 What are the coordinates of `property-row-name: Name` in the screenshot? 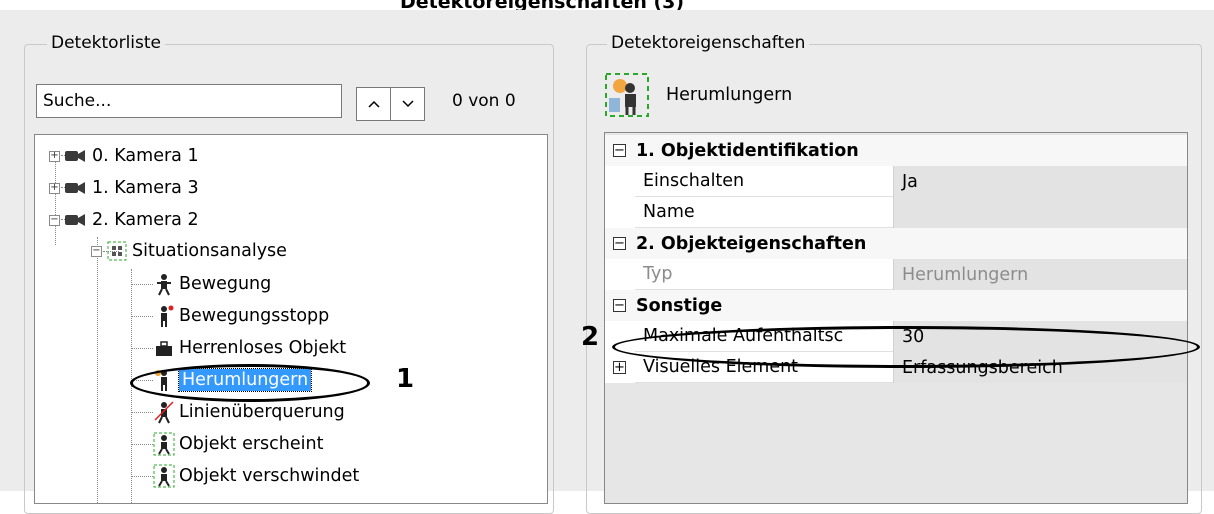 It's located at (896, 212).